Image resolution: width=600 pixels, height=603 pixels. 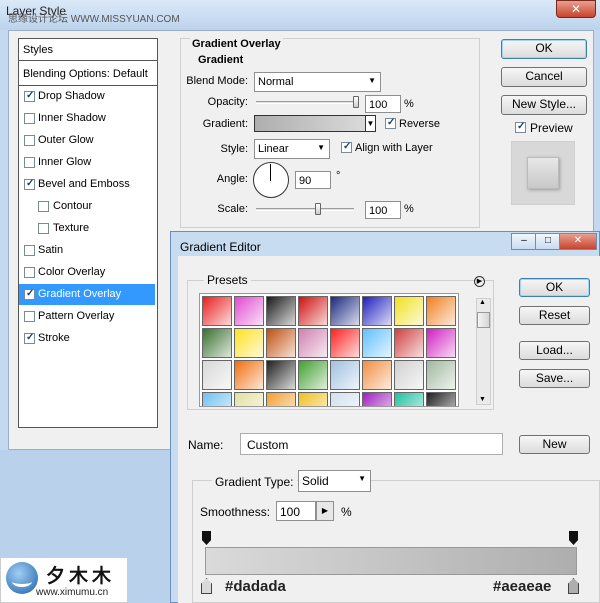 What do you see at coordinates (520, 127) in the screenshot?
I see `preview-checkbox` at bounding box center [520, 127].